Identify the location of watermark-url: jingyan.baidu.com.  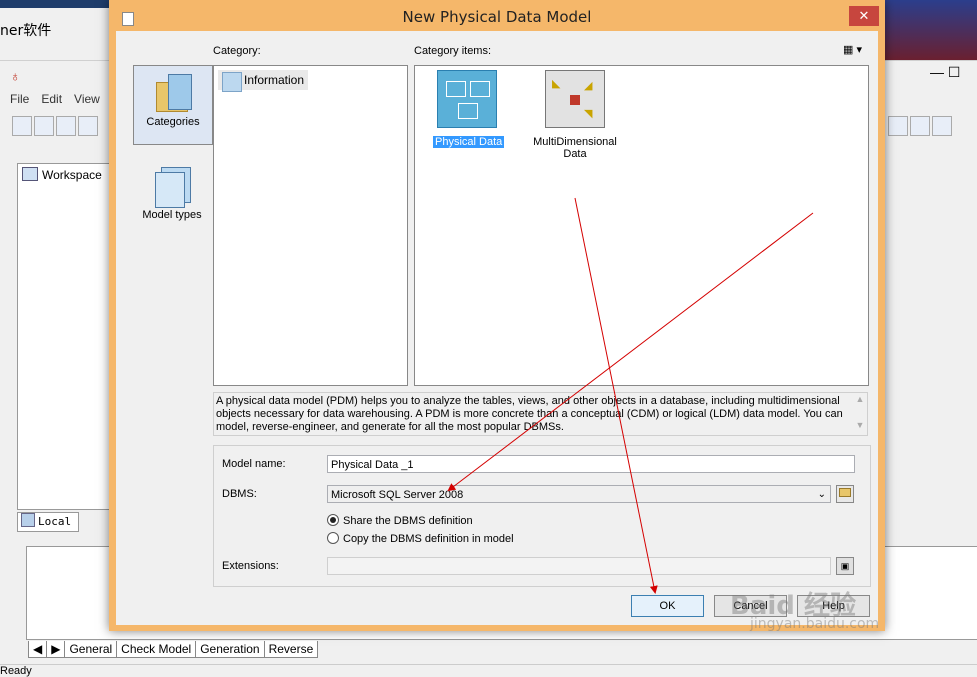
(815, 624).